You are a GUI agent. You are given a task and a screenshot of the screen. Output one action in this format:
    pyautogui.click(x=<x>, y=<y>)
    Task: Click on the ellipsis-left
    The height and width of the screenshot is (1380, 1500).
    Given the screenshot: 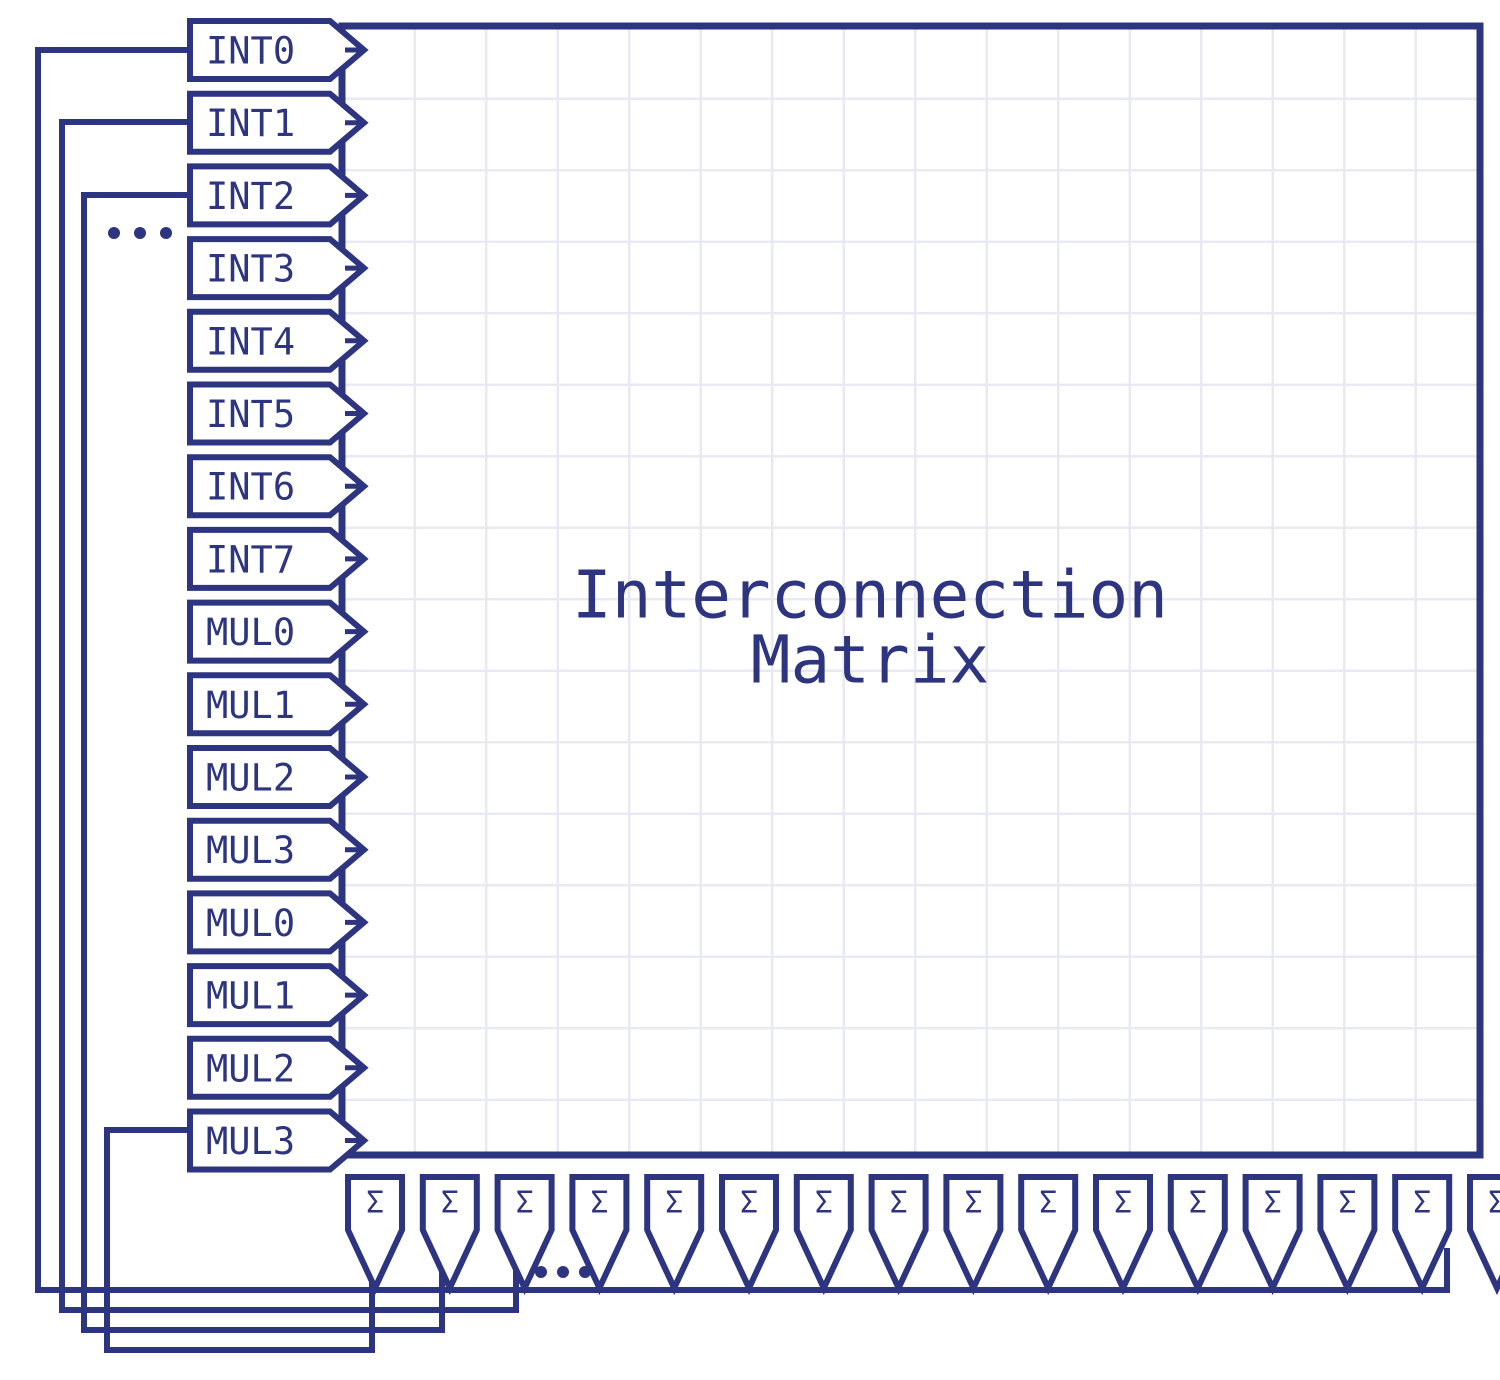 What is the action you would take?
    pyautogui.click(x=140, y=233)
    